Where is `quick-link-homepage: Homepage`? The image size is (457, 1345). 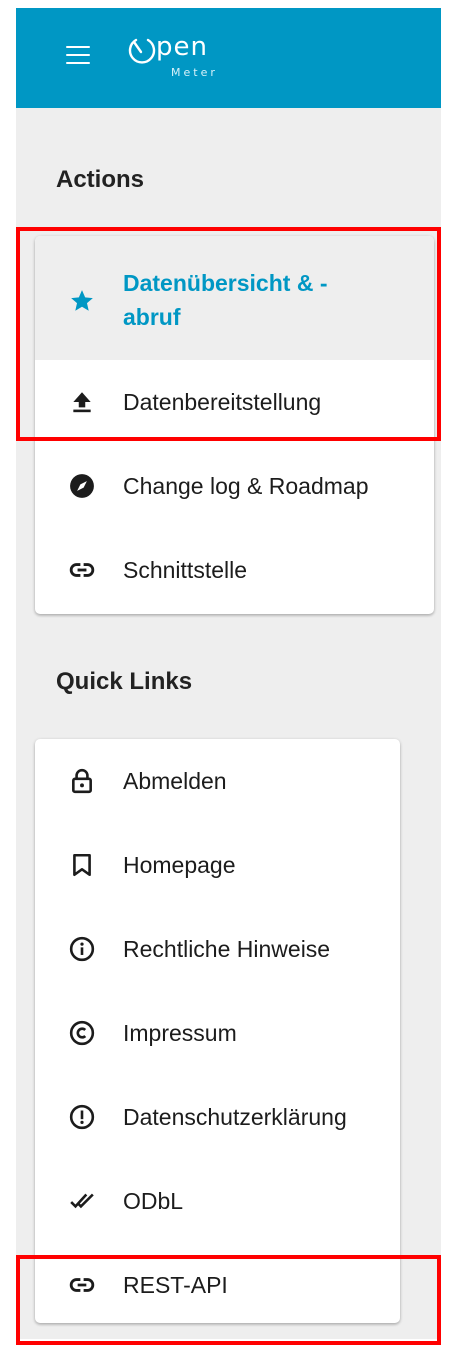 quick-link-homepage: Homepage is located at coordinates (217, 865).